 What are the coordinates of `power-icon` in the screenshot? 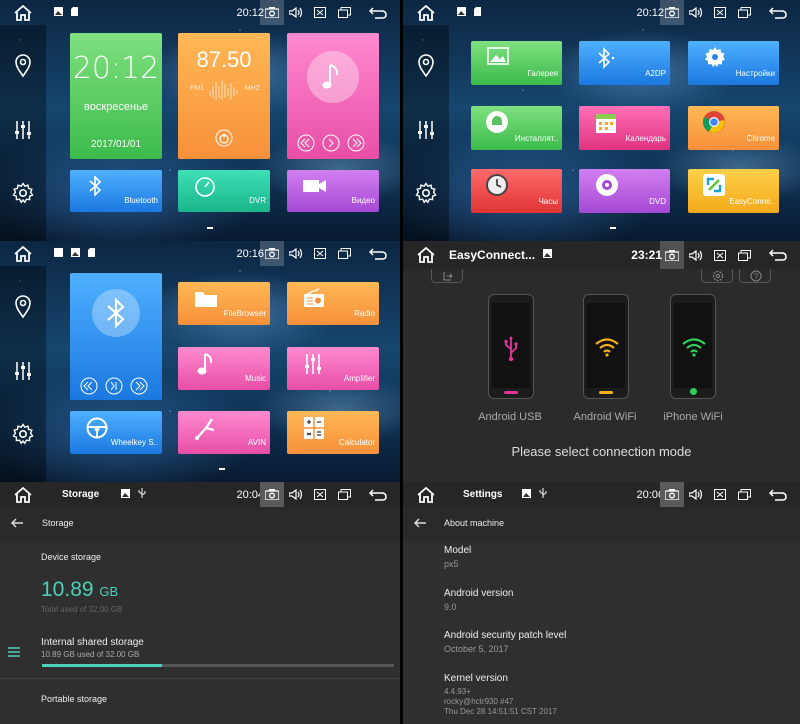 It's located at (224, 138).